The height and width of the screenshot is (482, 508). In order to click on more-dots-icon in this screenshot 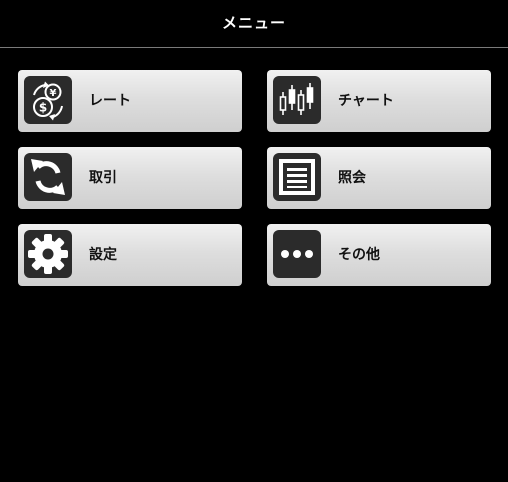, I will do `click(297, 254)`.